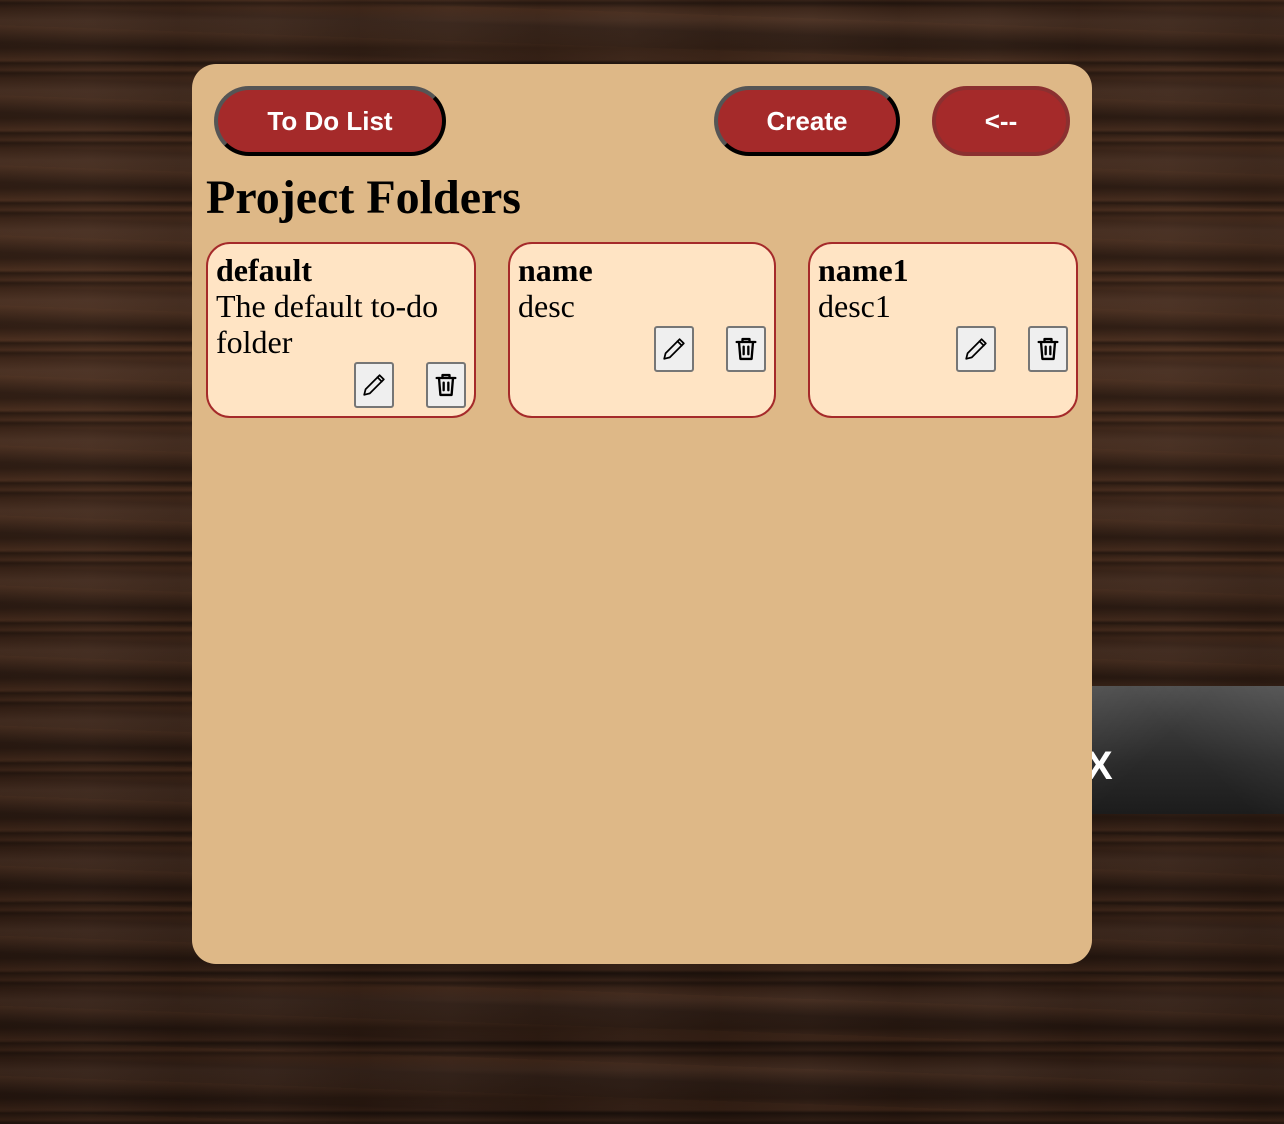 The width and height of the screenshot is (1284, 1124). I want to click on folder-description: desc, so click(546, 306).